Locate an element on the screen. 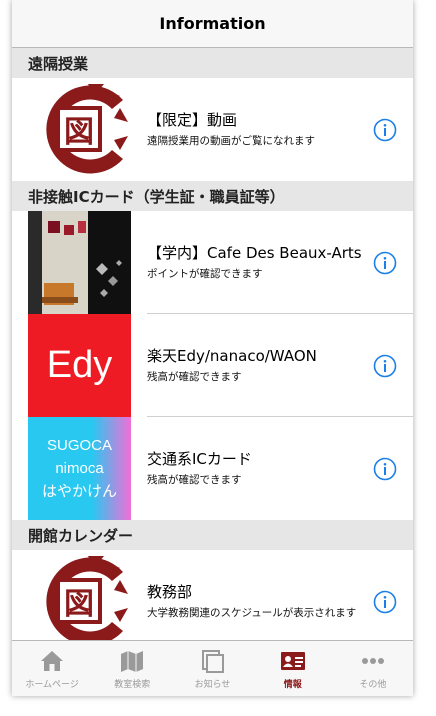 The width and height of the screenshot is (436, 716). tab-label: 教室検索 is located at coordinates (132, 684).